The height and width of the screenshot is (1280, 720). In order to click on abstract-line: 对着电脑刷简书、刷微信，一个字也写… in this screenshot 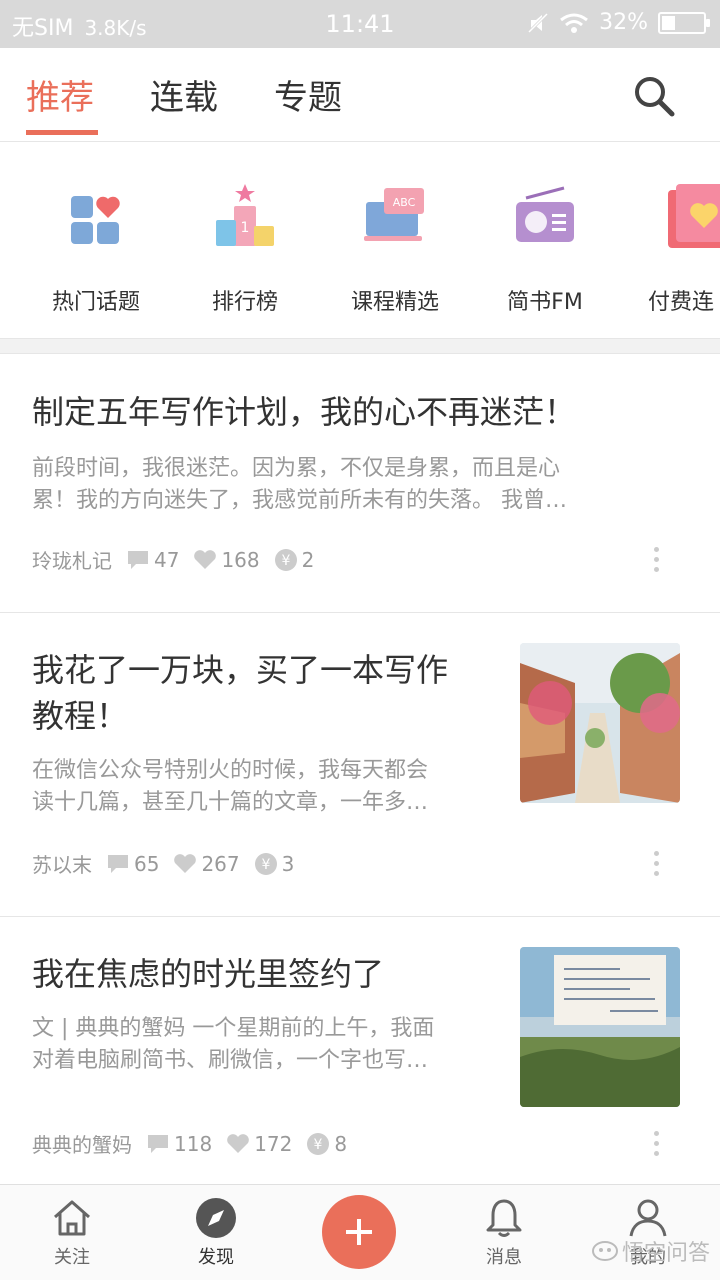, I will do `click(230, 1060)`.